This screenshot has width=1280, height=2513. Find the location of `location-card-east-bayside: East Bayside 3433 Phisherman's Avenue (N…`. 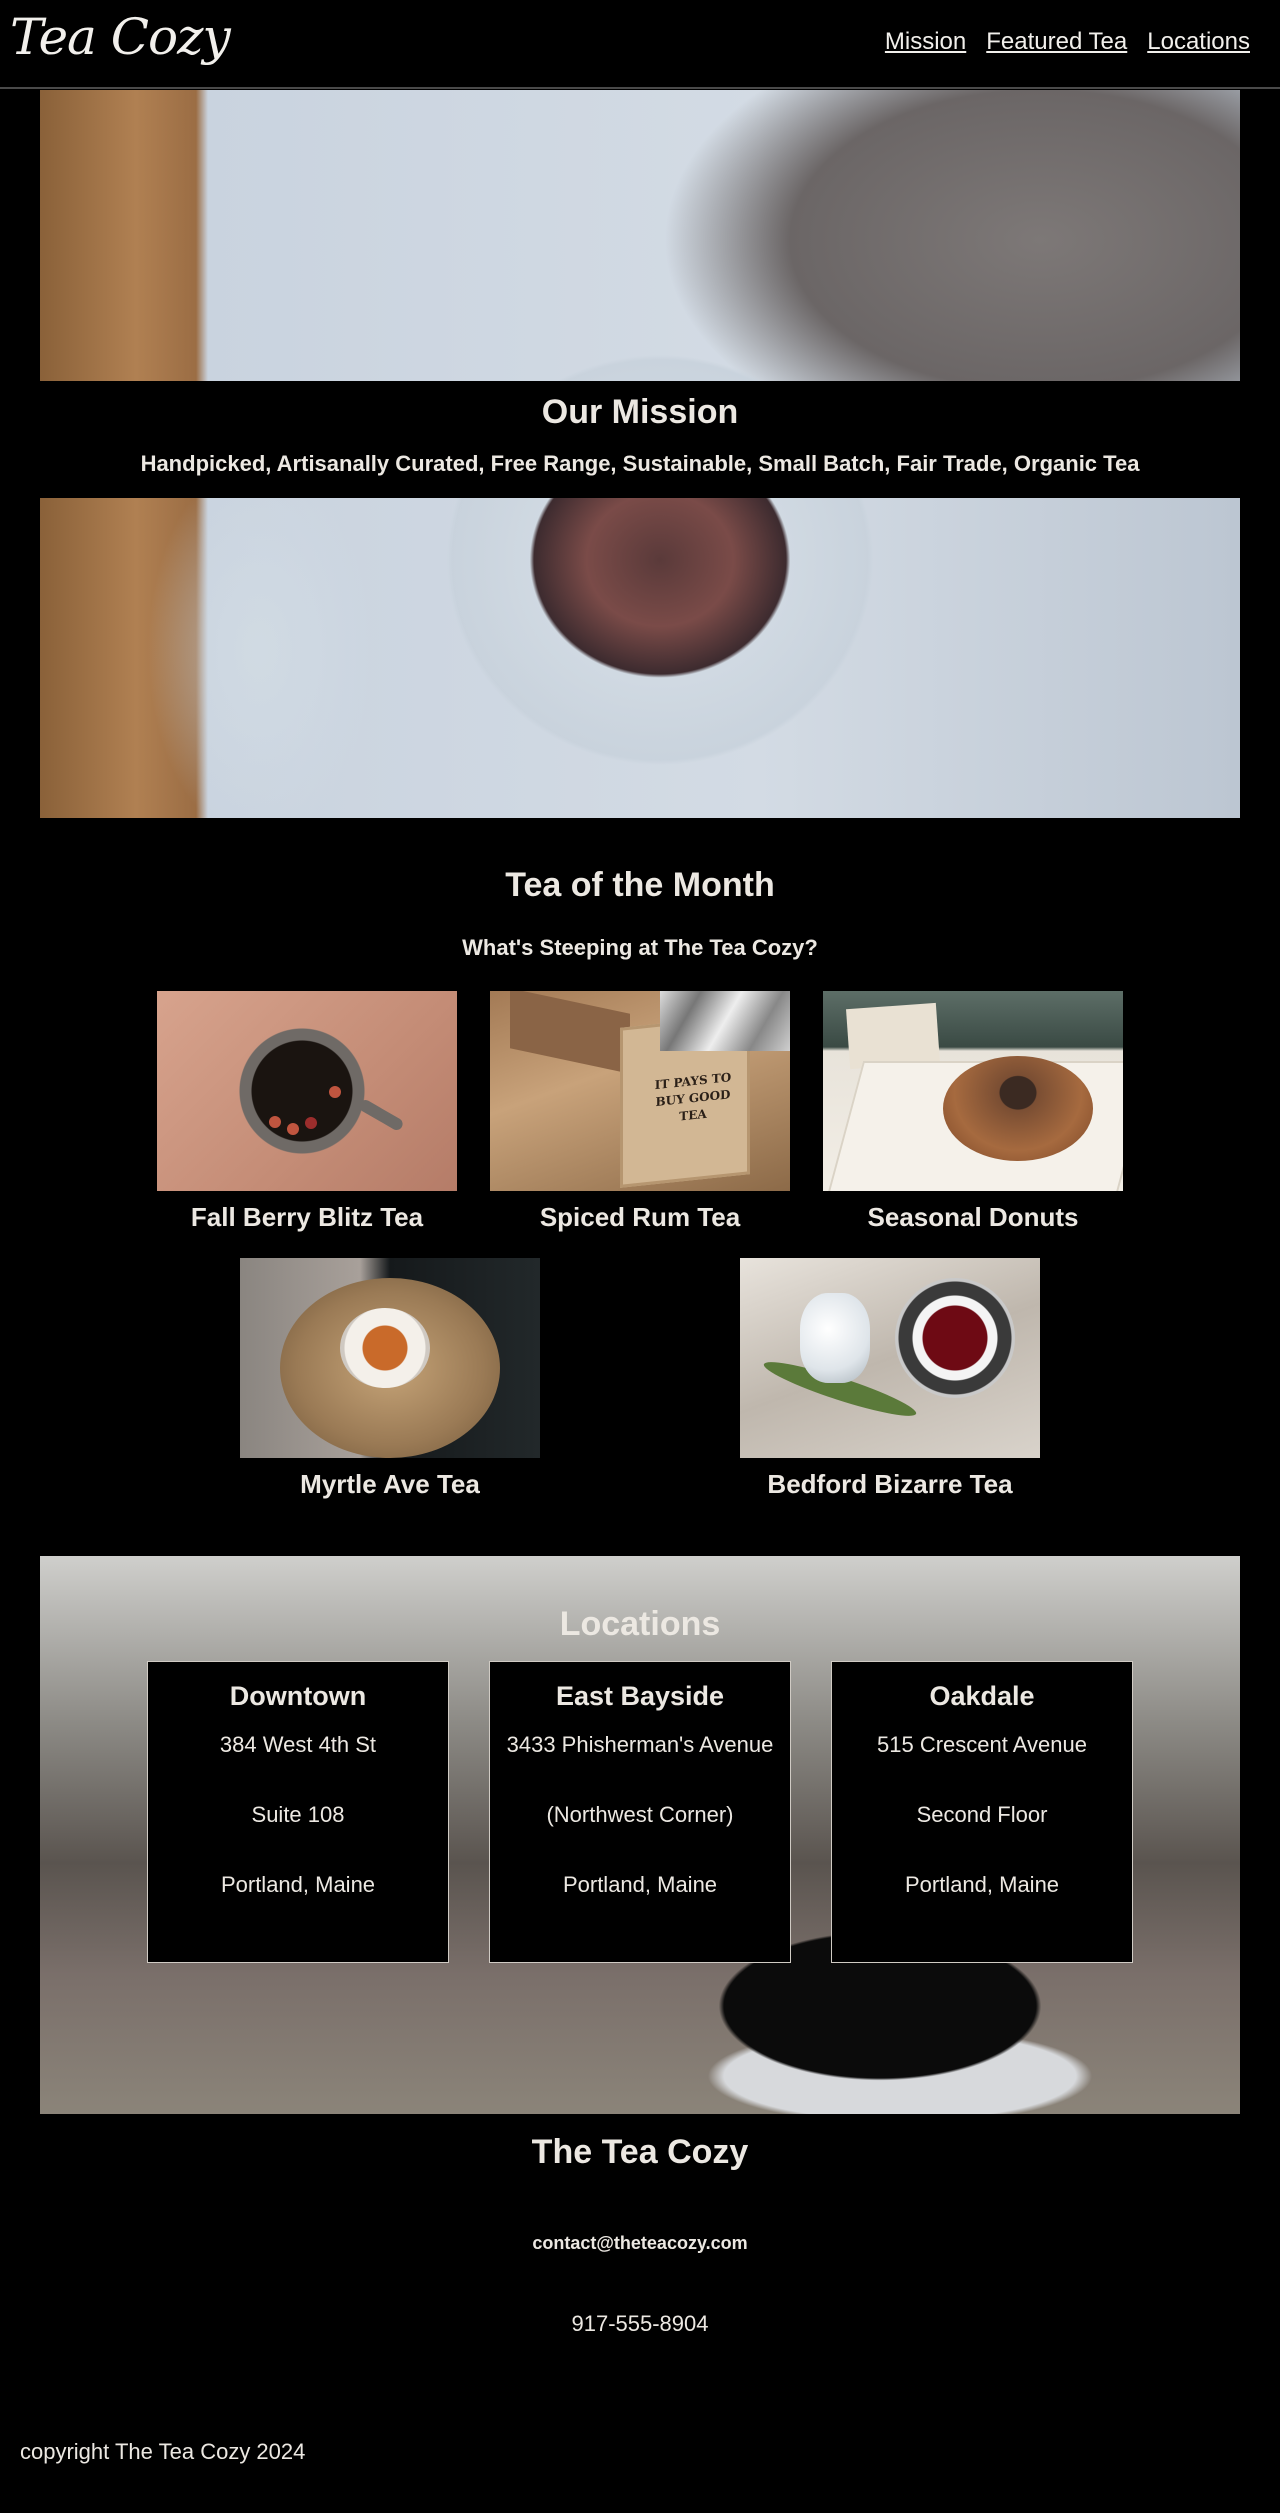

location-card-east-bayside: East Bayside 3433 Phisherman's Avenue (N… is located at coordinates (640, 1812).